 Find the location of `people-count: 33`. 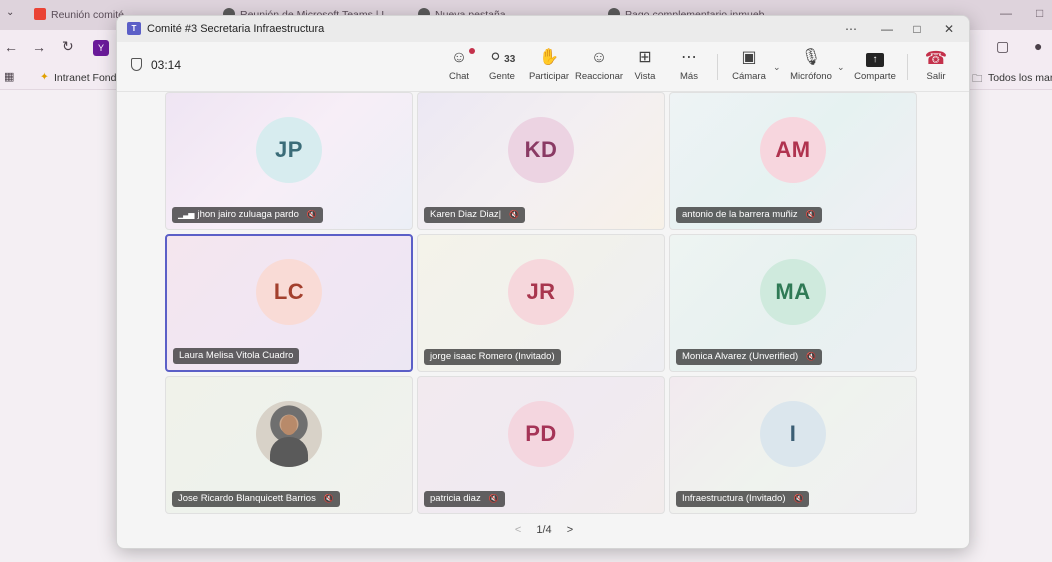

people-count: 33 is located at coordinates (510, 59).